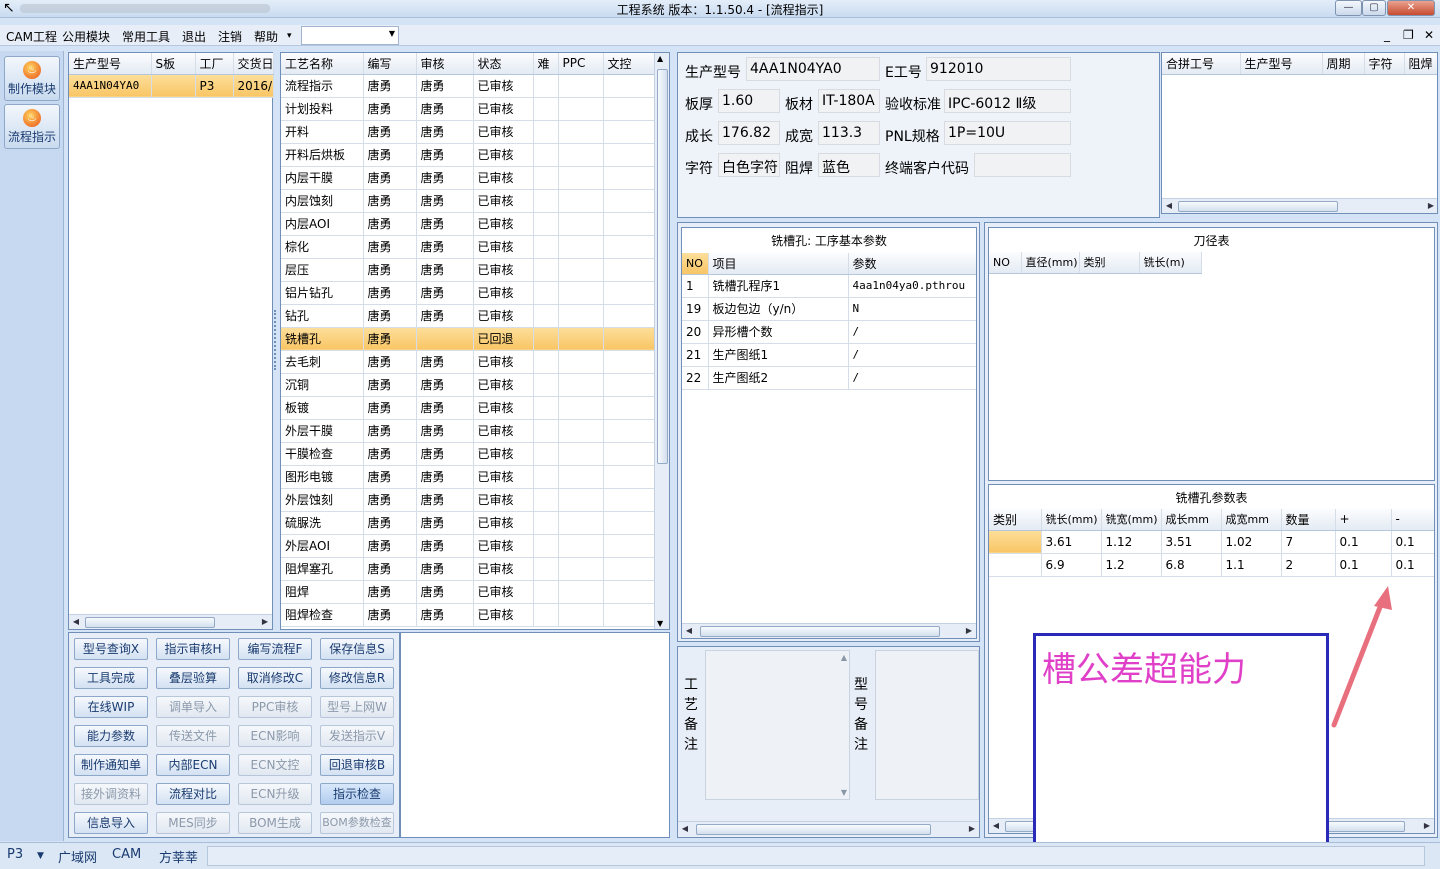 The height and width of the screenshot is (869, 1440). What do you see at coordinates (1420, 64) in the screenshot?
I see `col-header: 阻焊` at bounding box center [1420, 64].